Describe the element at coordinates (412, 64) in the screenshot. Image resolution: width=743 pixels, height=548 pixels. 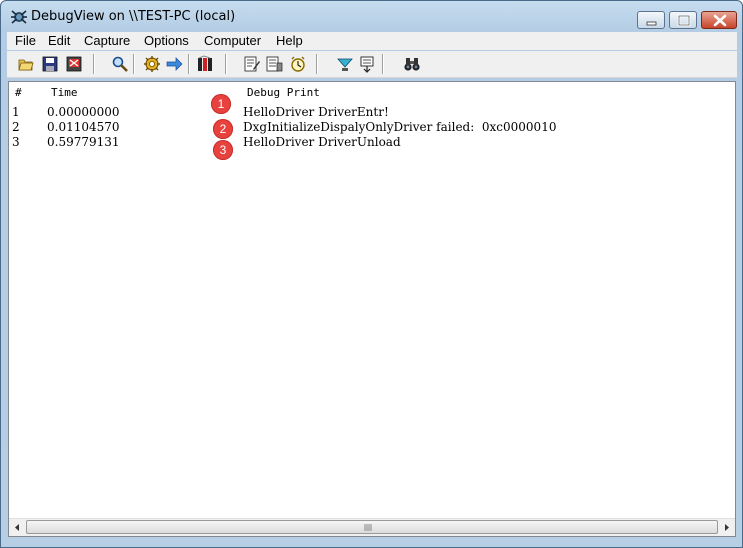
I see `binoculars-icon` at that location.